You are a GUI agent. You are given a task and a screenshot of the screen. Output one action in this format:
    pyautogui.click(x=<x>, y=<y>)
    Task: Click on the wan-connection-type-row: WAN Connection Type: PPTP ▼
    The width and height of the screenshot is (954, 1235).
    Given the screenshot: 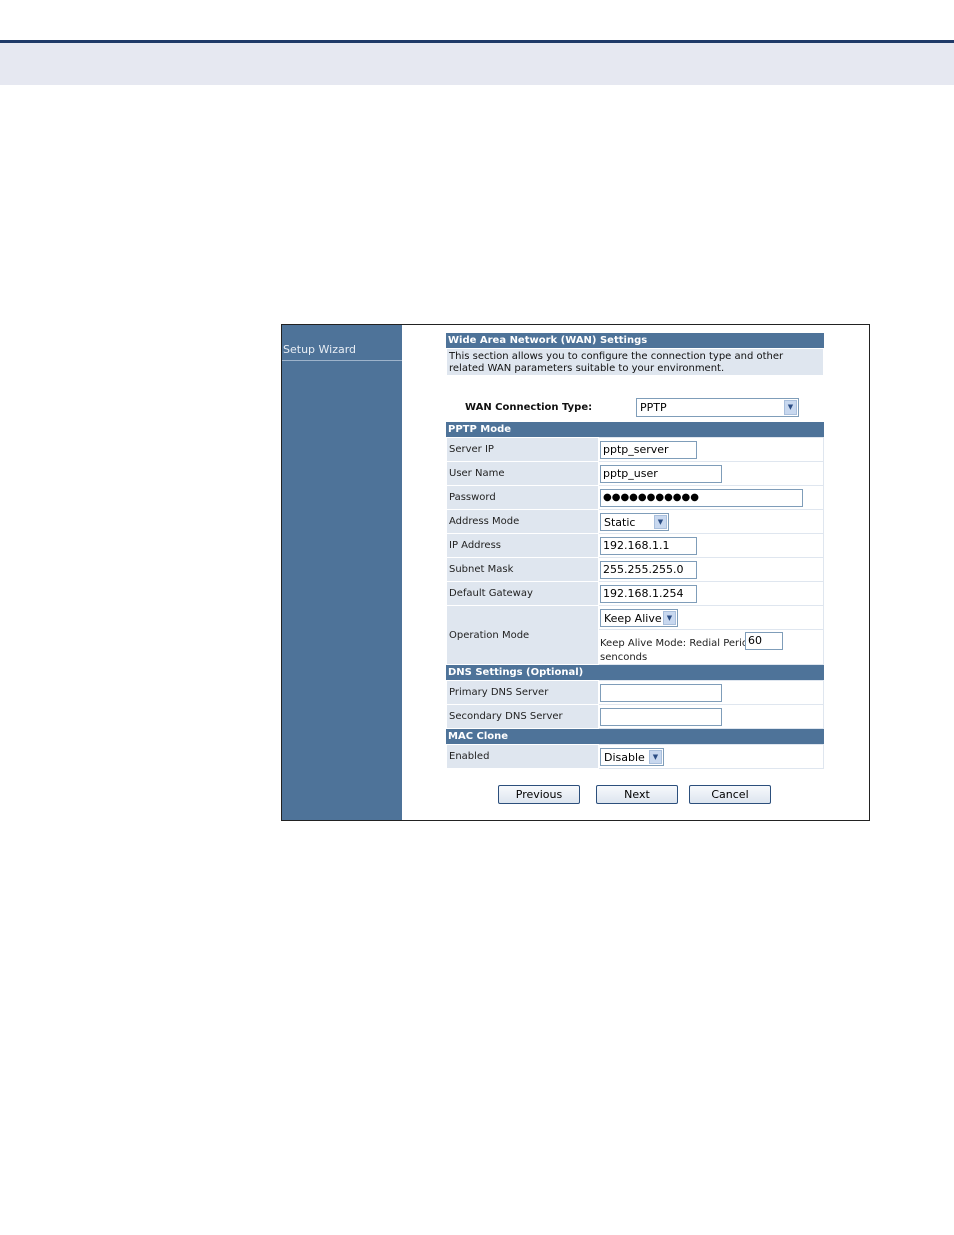 What is the action you would take?
    pyautogui.click(x=635, y=399)
    